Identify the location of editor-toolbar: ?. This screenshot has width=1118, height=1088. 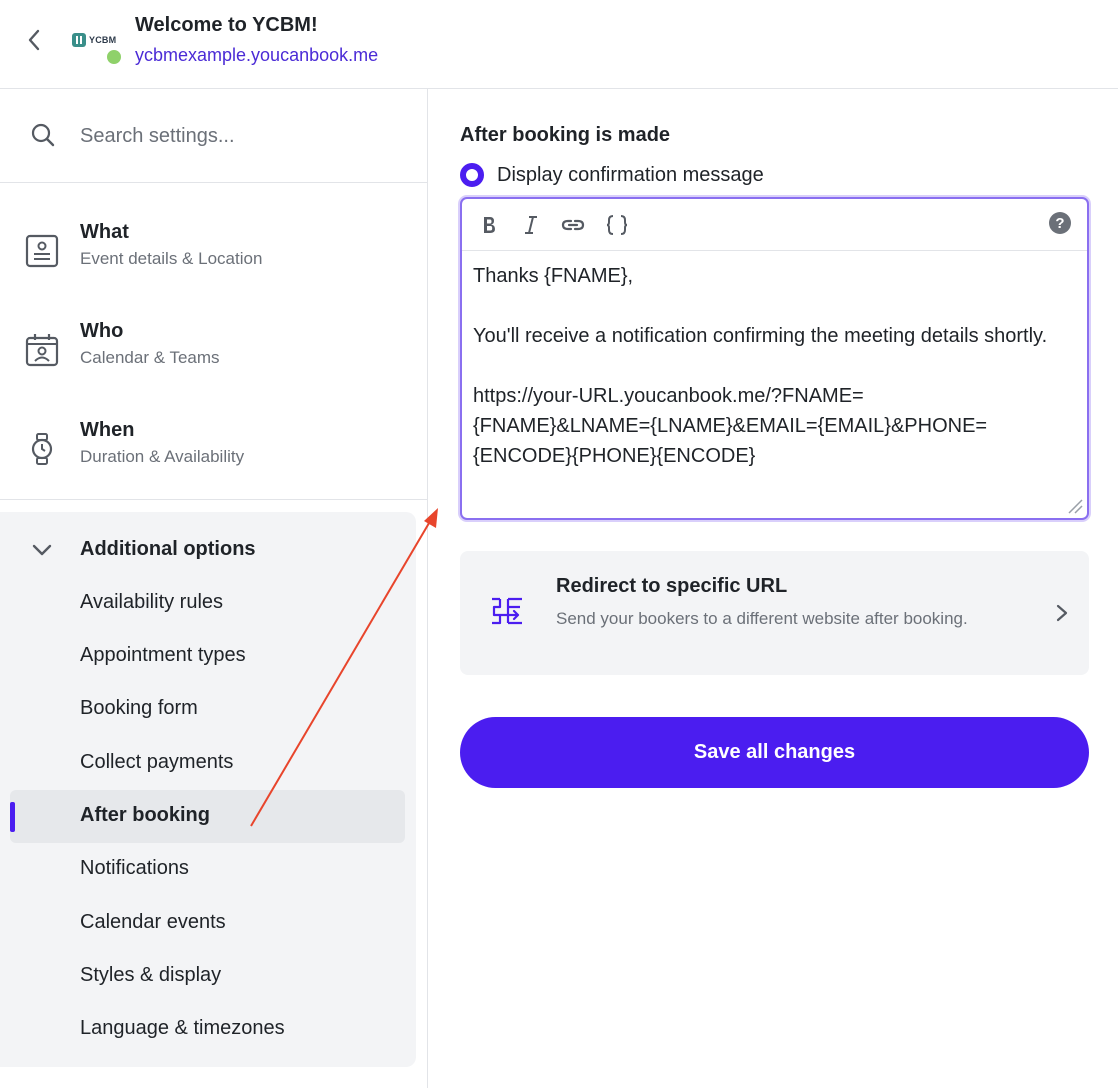
(774, 225).